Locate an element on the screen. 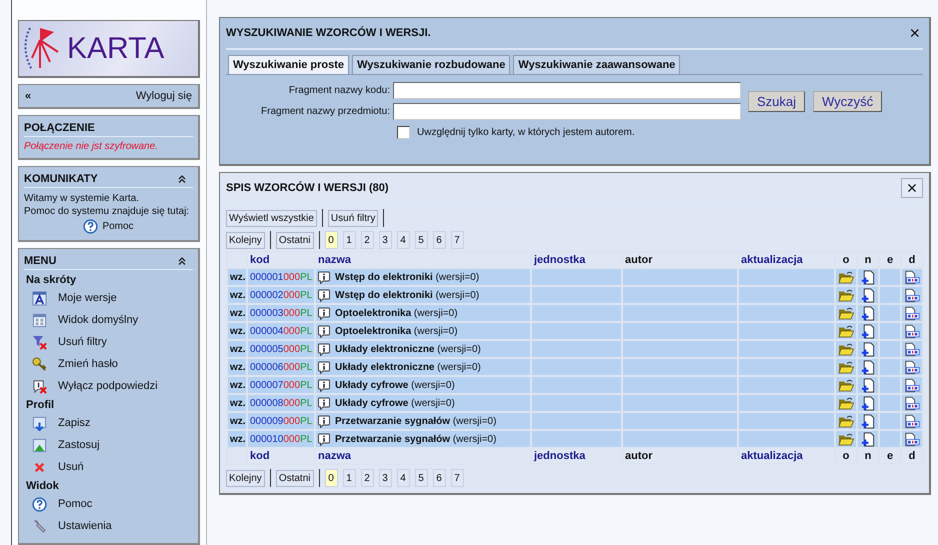 The width and height of the screenshot is (938, 545). tab: Wyszukiwanie rozbudowane is located at coordinates (431, 64).